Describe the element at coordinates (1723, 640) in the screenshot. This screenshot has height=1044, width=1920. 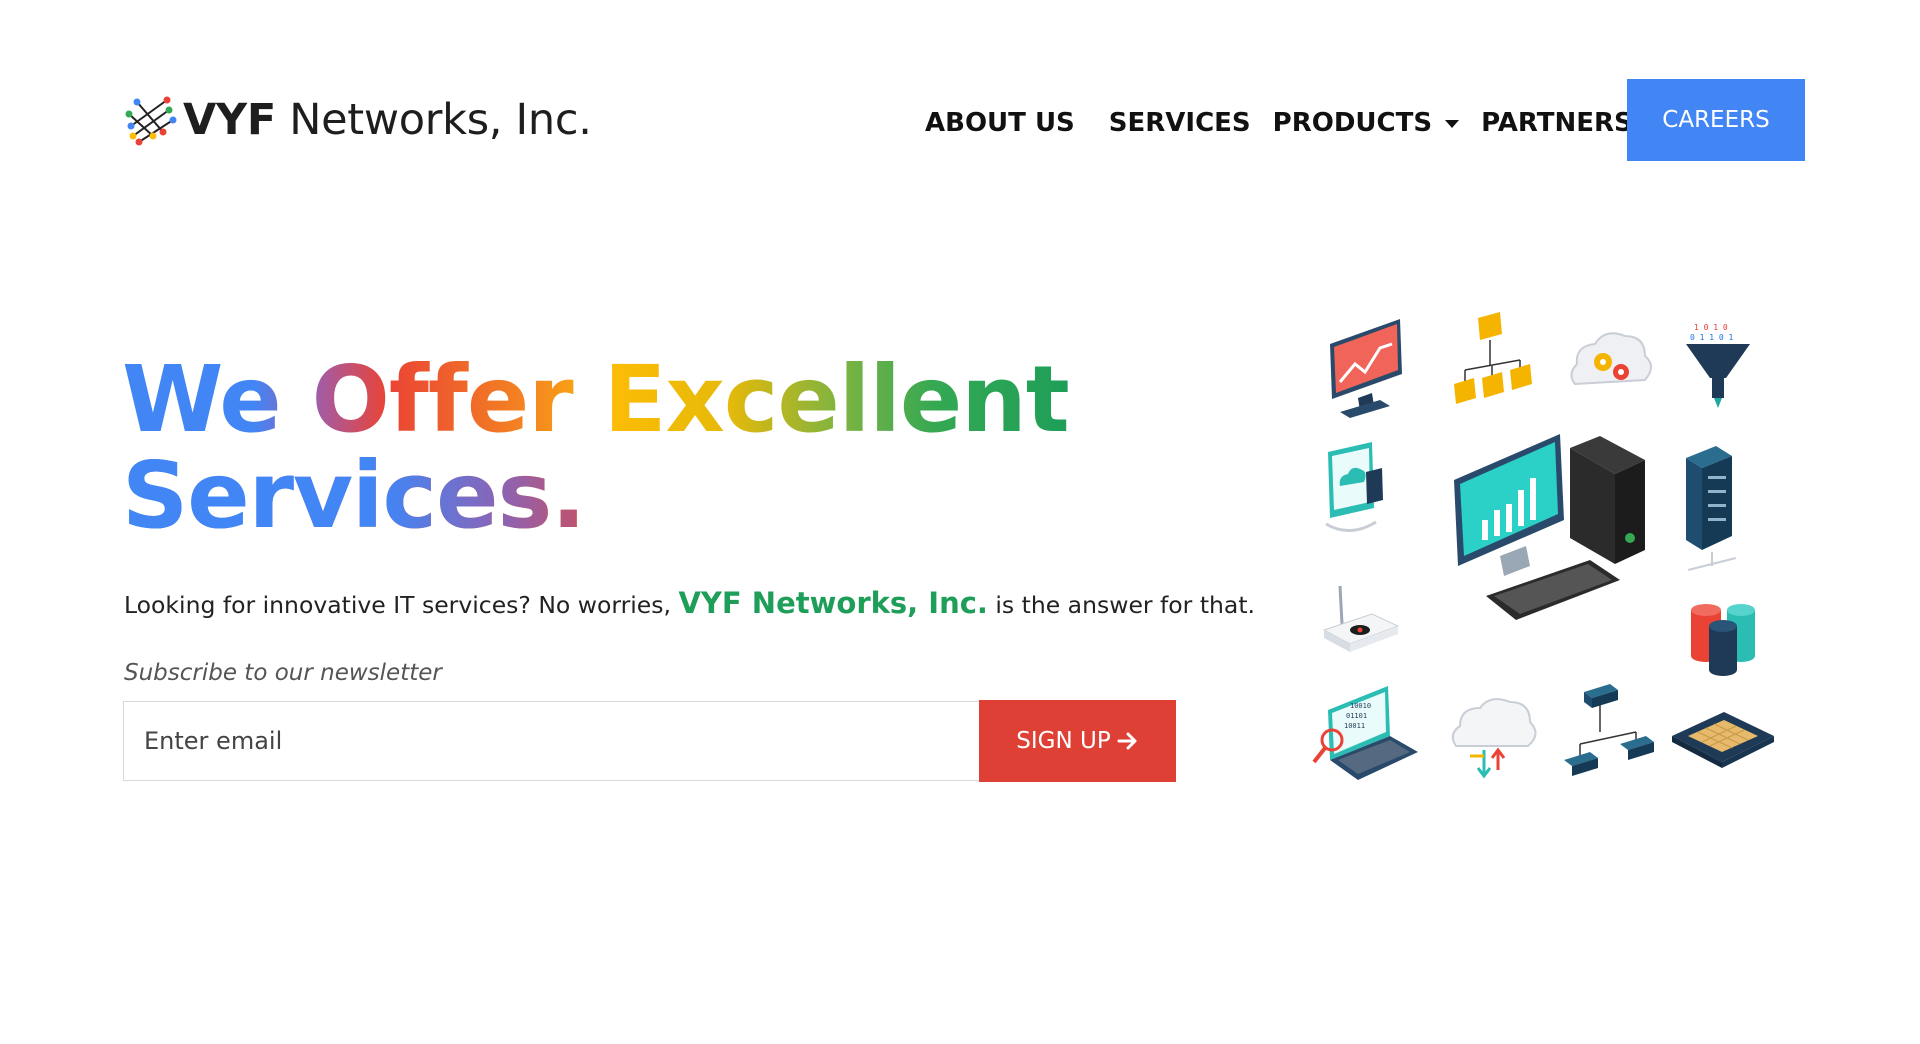
I see `database-stack-icon` at that location.